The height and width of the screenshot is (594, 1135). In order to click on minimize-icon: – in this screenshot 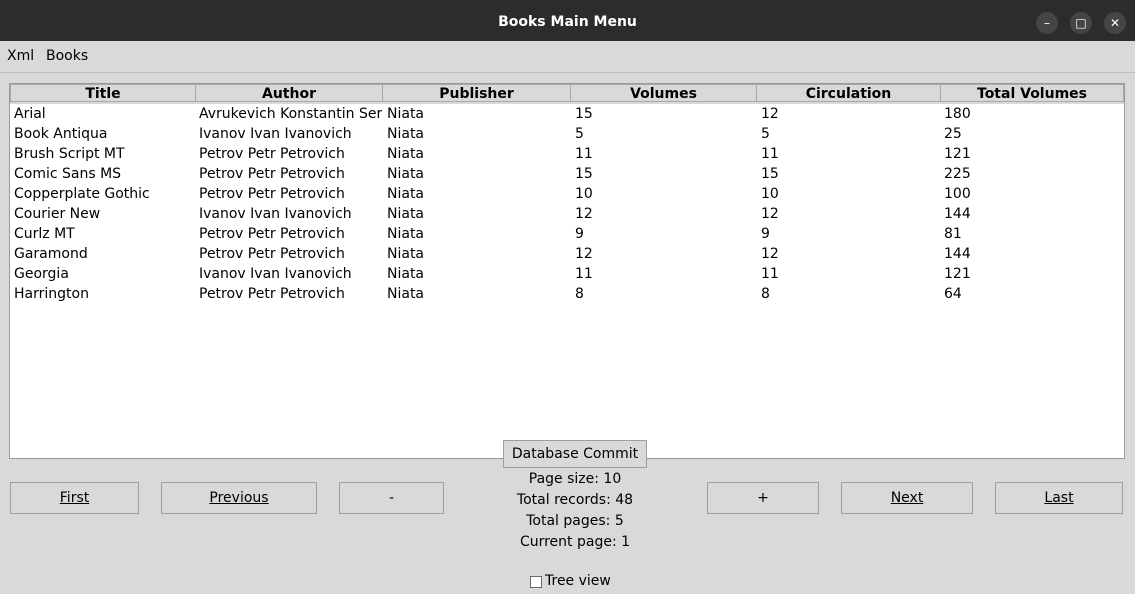, I will do `click(1047, 23)`.